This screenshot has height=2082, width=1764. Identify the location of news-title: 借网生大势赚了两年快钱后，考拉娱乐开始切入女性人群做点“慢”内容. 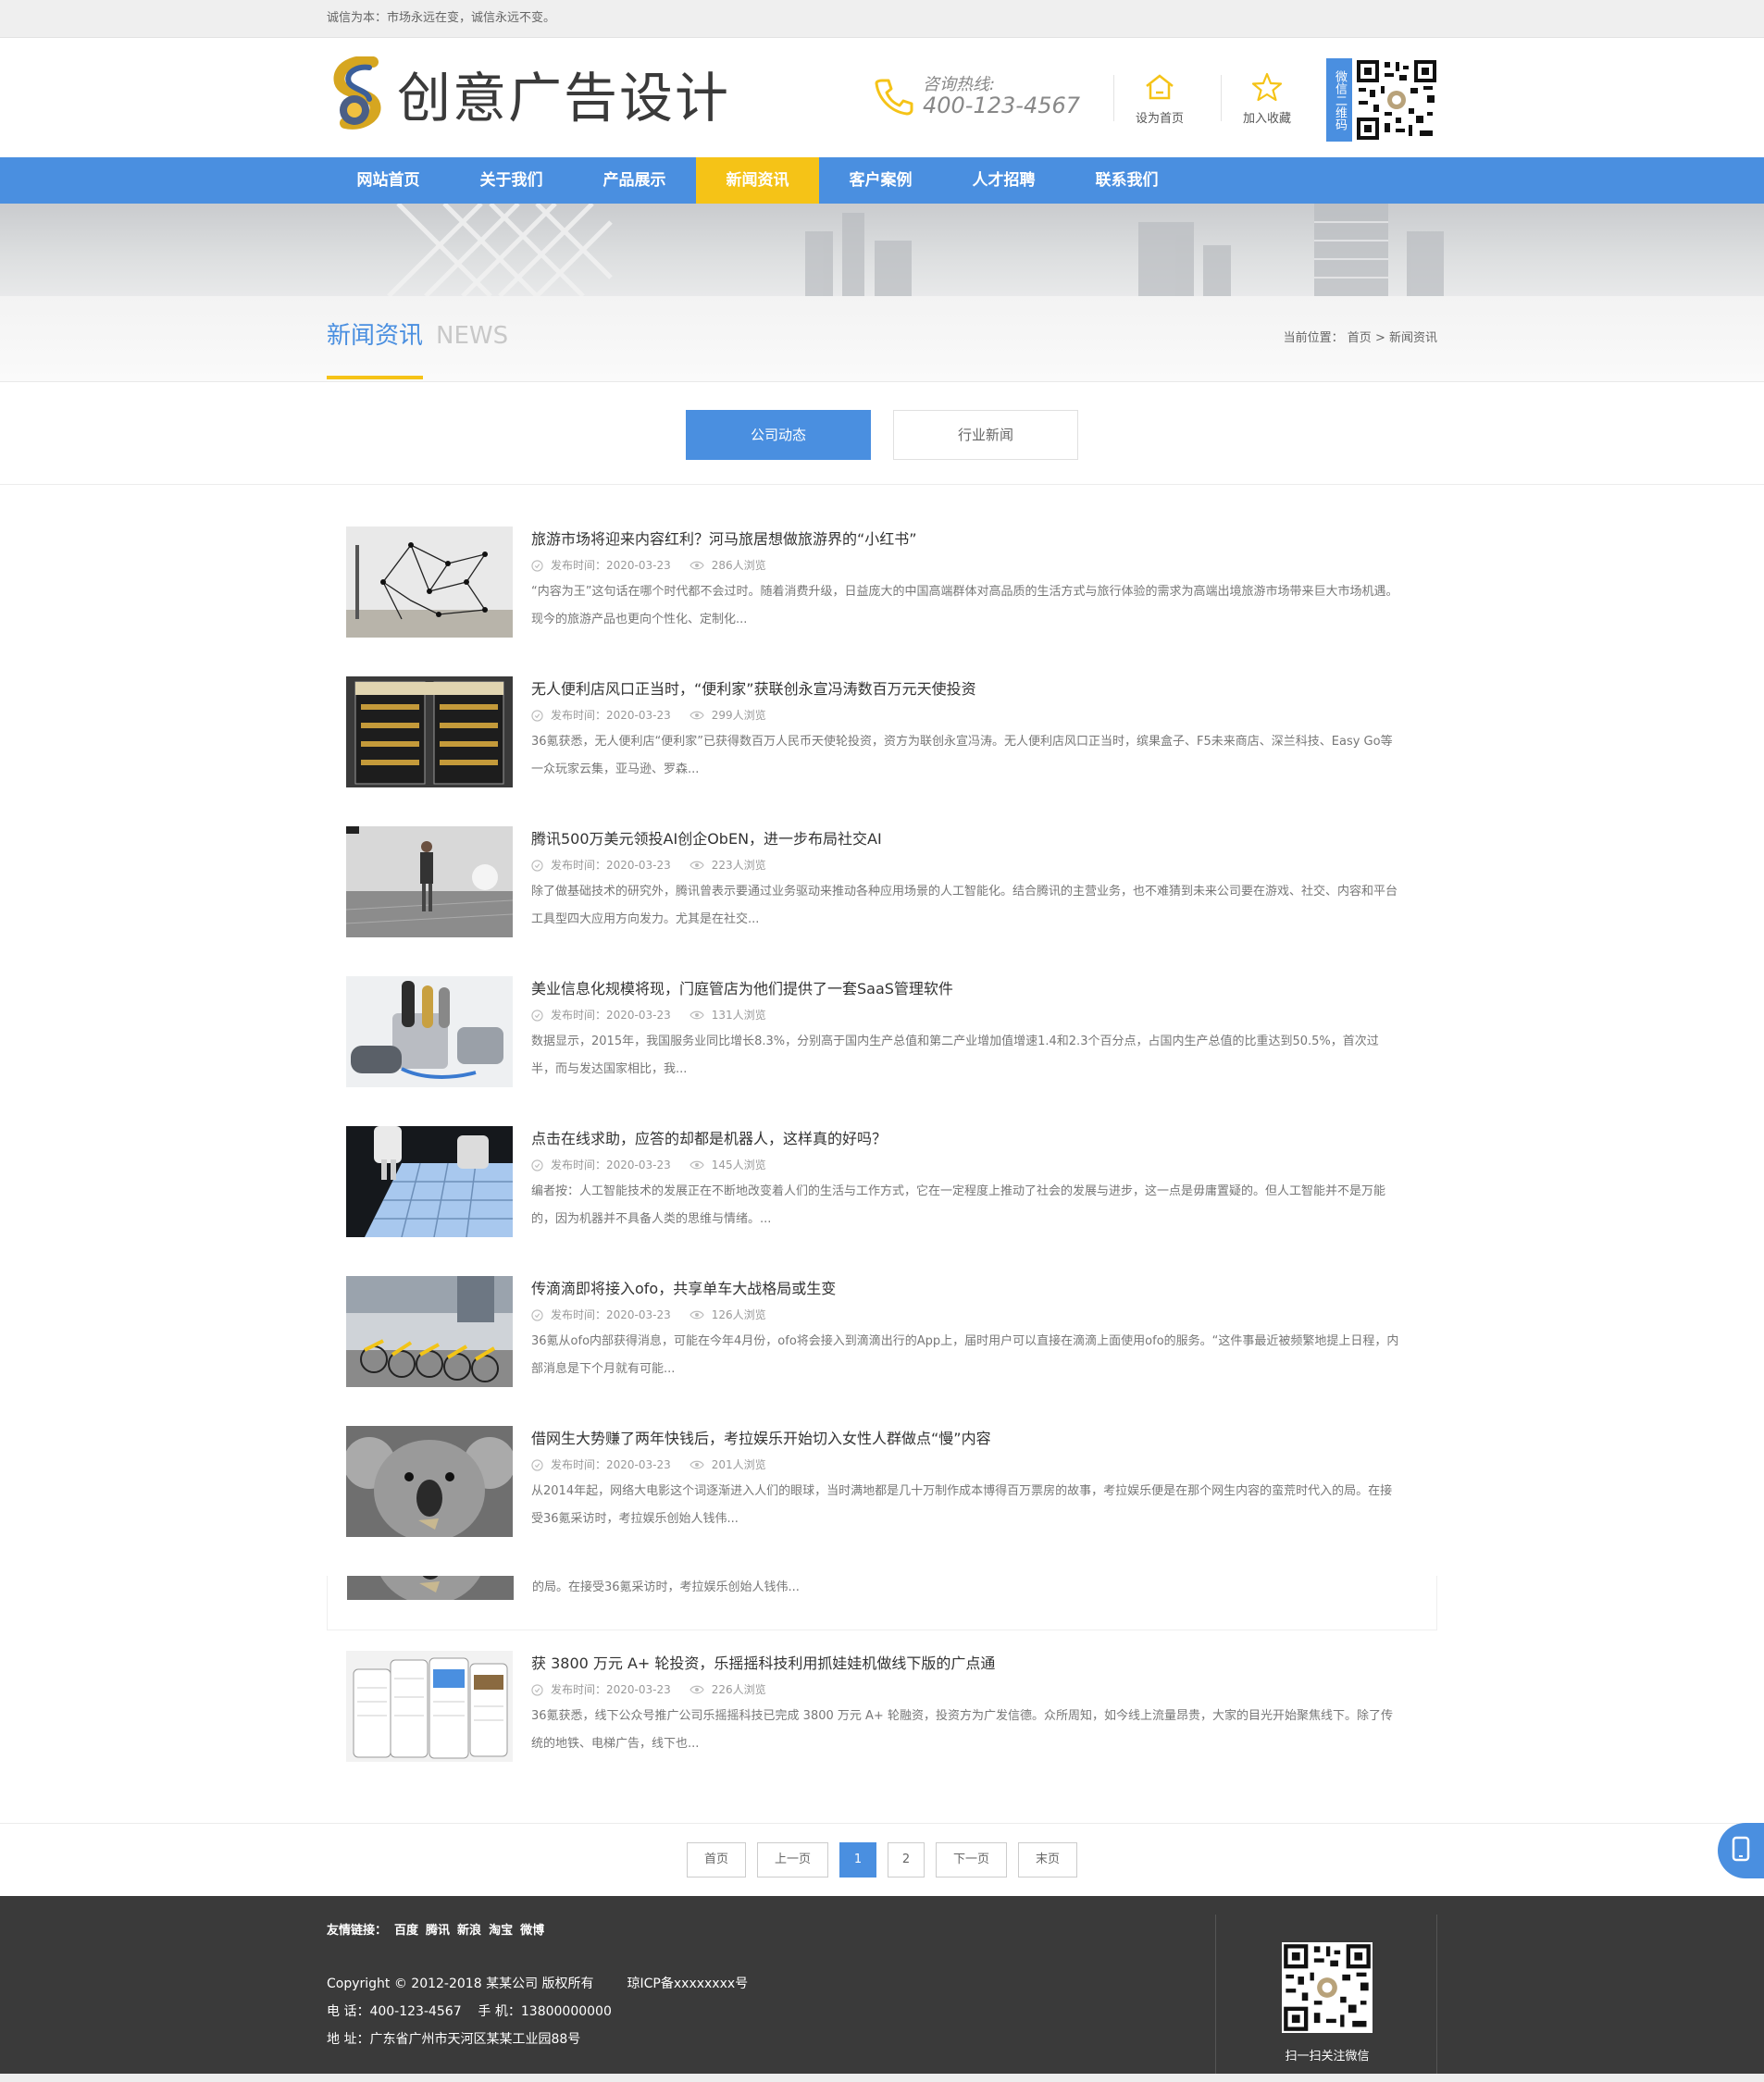
(966, 1439).